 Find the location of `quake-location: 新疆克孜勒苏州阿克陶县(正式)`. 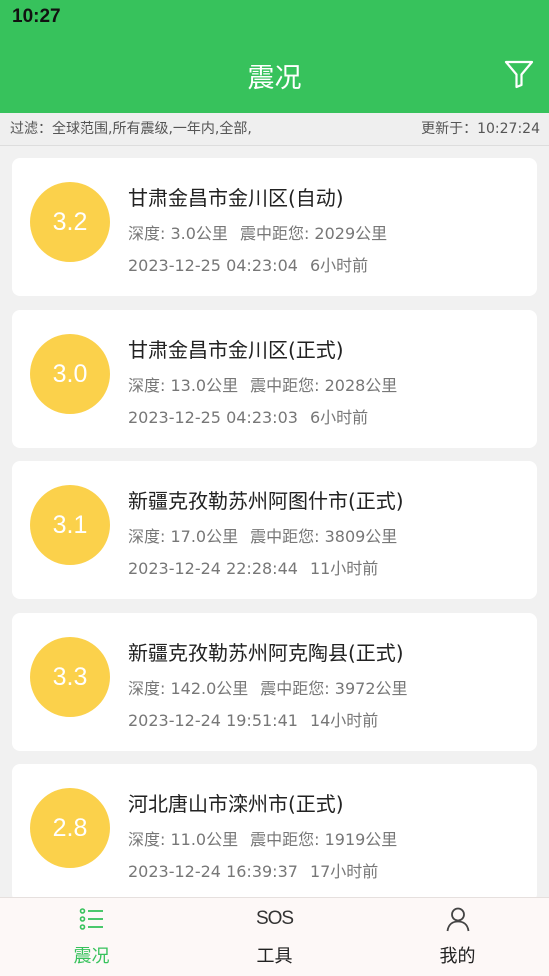

quake-location: 新疆克孜勒苏州阿克陶县(正式) is located at coordinates (266, 653).